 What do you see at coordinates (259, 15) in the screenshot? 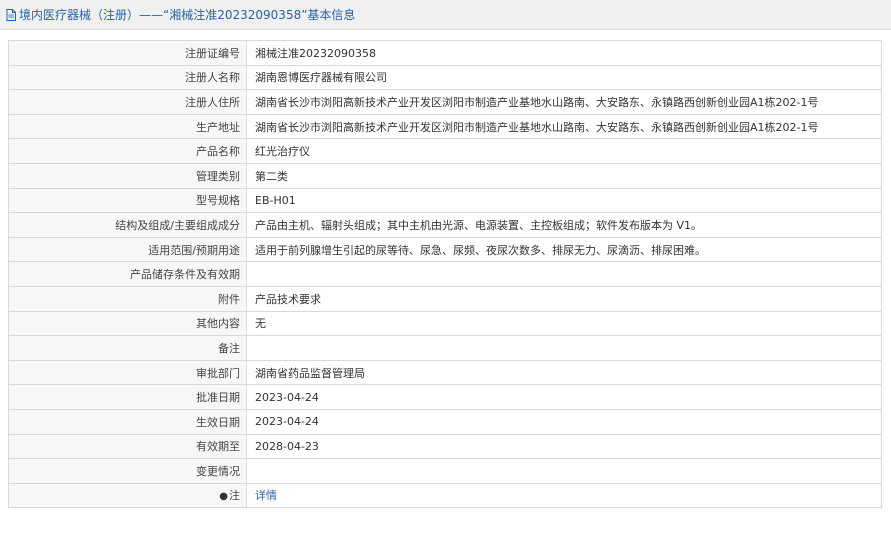
I see `header-title: “湘械注准20232090358”基本信息` at bounding box center [259, 15].